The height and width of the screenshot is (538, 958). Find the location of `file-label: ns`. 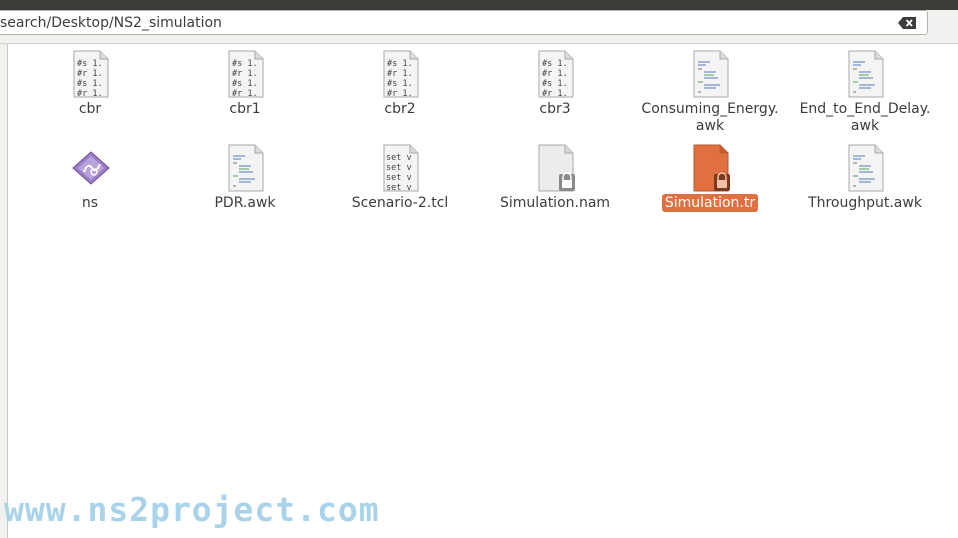

file-label: ns is located at coordinates (90, 203).